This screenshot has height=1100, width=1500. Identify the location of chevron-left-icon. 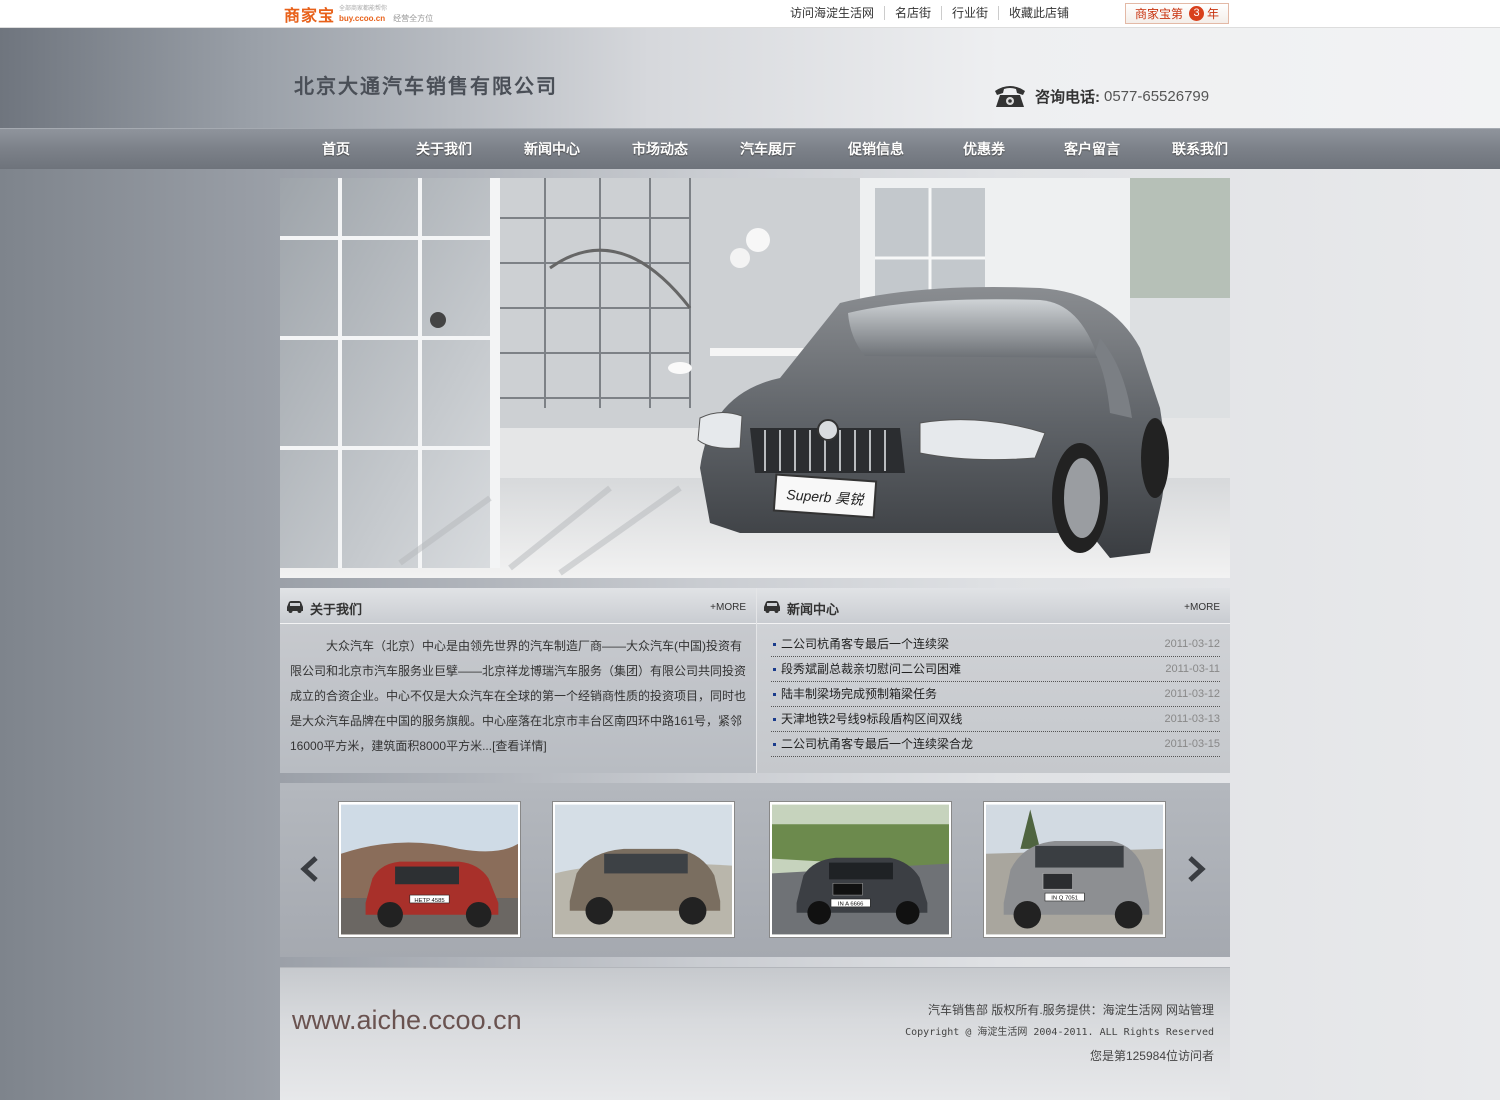
(310, 869).